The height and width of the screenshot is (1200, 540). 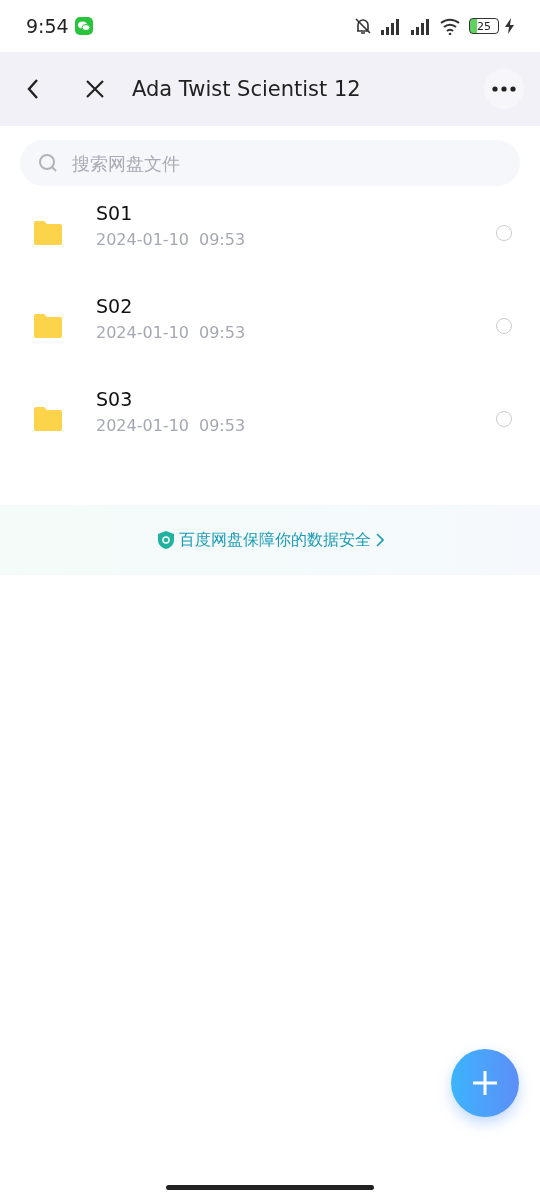 What do you see at coordinates (379, 540) in the screenshot?
I see `chevron-icon` at bounding box center [379, 540].